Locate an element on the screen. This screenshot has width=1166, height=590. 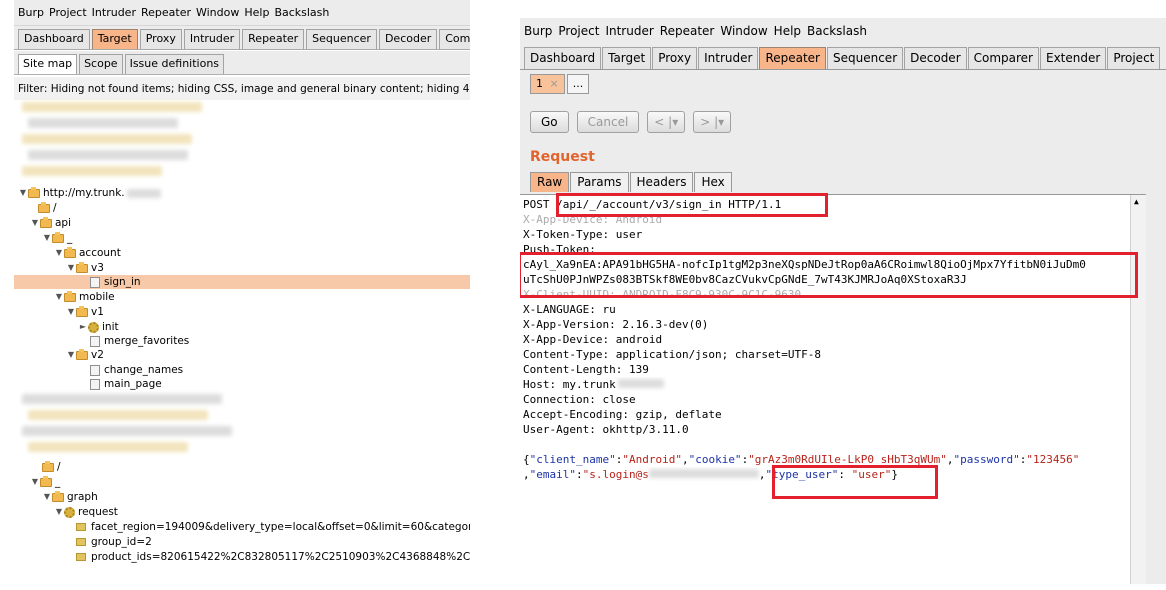
tree-node-merge-favorites: merge_favorites is located at coordinates (139, 341).